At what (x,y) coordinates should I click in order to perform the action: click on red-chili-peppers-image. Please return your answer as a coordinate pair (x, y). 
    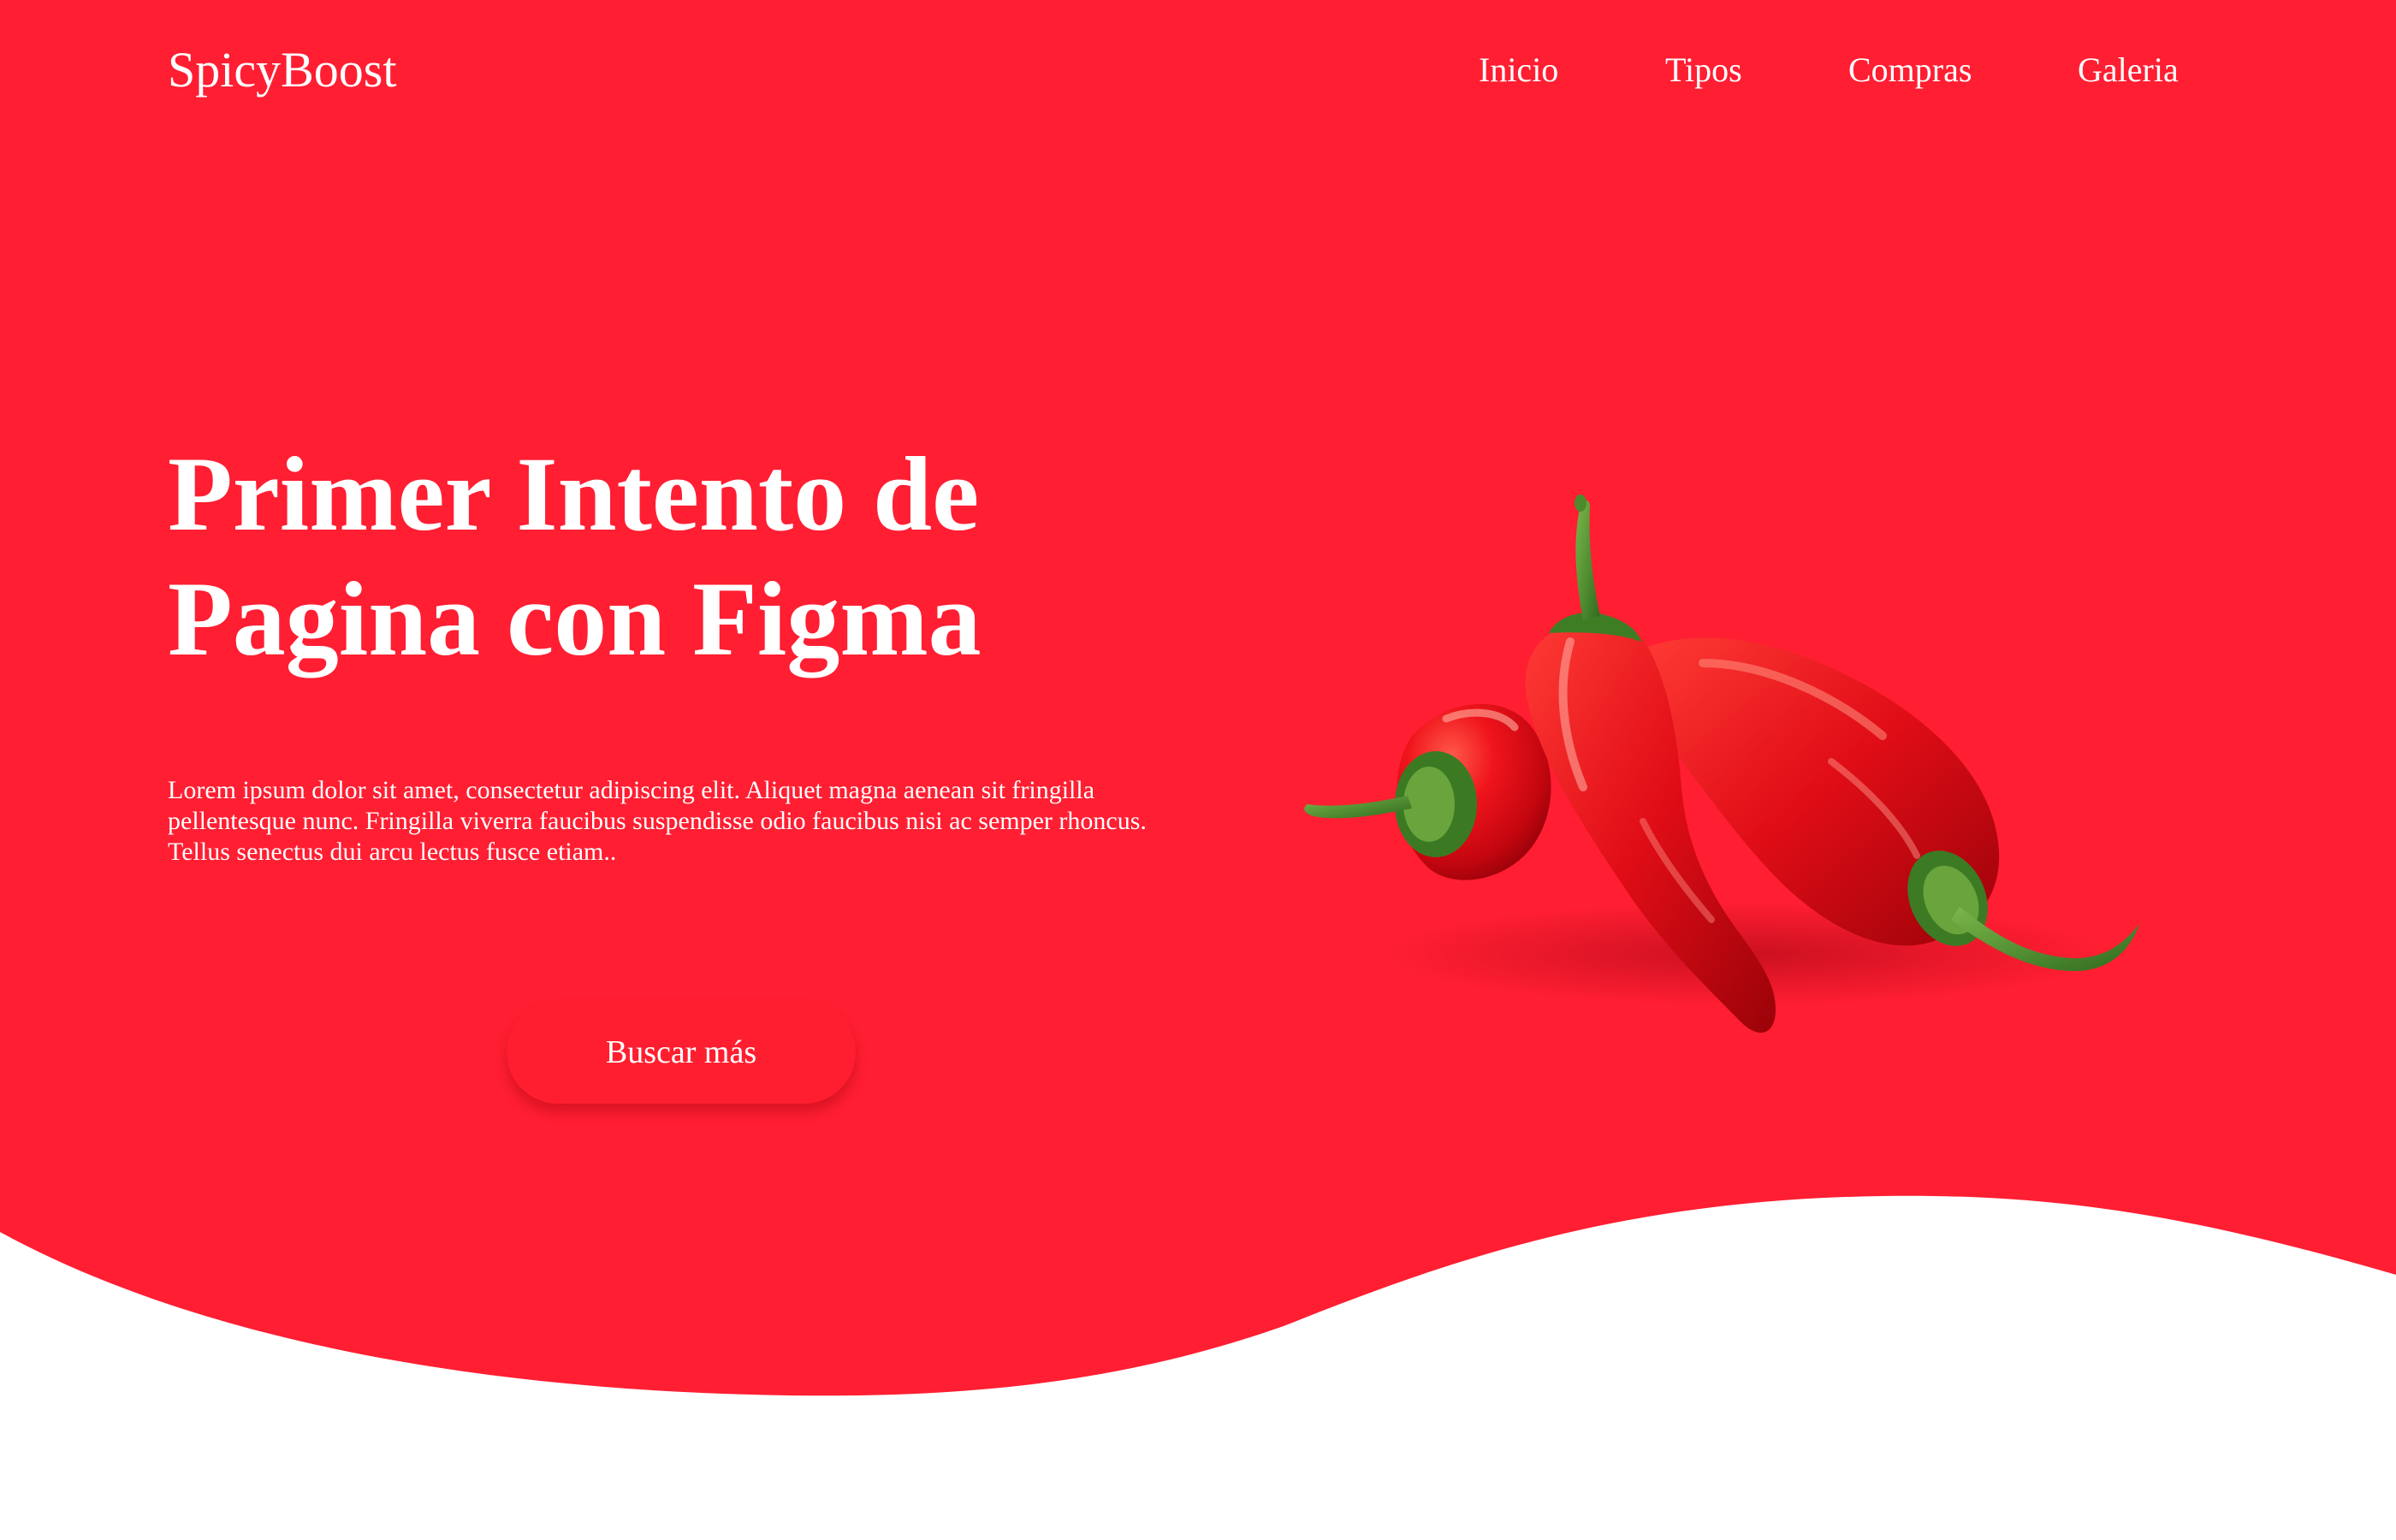
    Looking at the image, I should click on (1722, 764).